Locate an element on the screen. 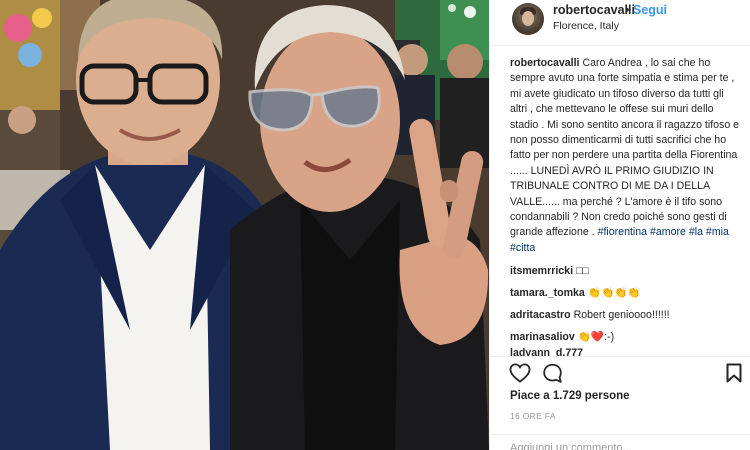 The width and height of the screenshot is (750, 450). avatar-face is located at coordinates (528, 18).